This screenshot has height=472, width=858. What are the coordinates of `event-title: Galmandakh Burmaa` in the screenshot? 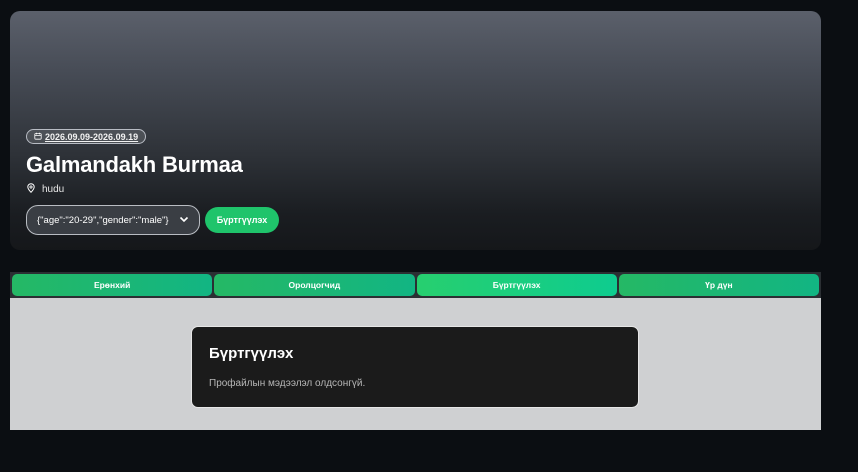 It's located at (134, 164).